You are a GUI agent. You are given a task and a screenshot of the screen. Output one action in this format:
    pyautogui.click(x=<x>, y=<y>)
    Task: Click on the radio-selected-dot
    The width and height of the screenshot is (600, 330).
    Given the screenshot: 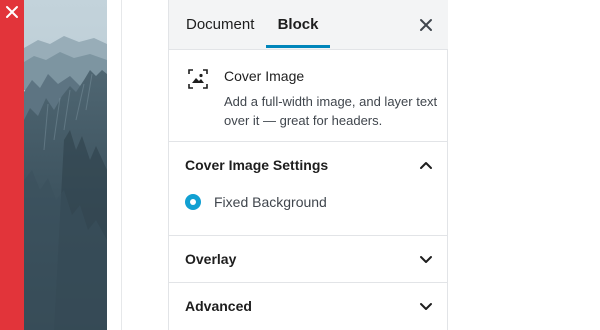 What is the action you would take?
    pyautogui.click(x=193, y=202)
    